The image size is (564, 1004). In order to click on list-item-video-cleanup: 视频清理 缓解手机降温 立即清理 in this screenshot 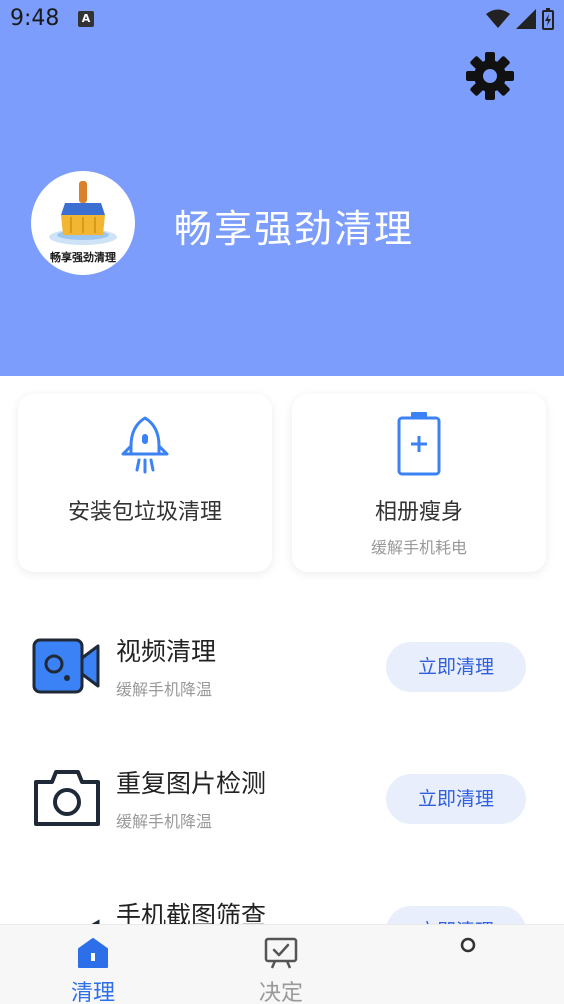, I will do `click(282, 667)`.